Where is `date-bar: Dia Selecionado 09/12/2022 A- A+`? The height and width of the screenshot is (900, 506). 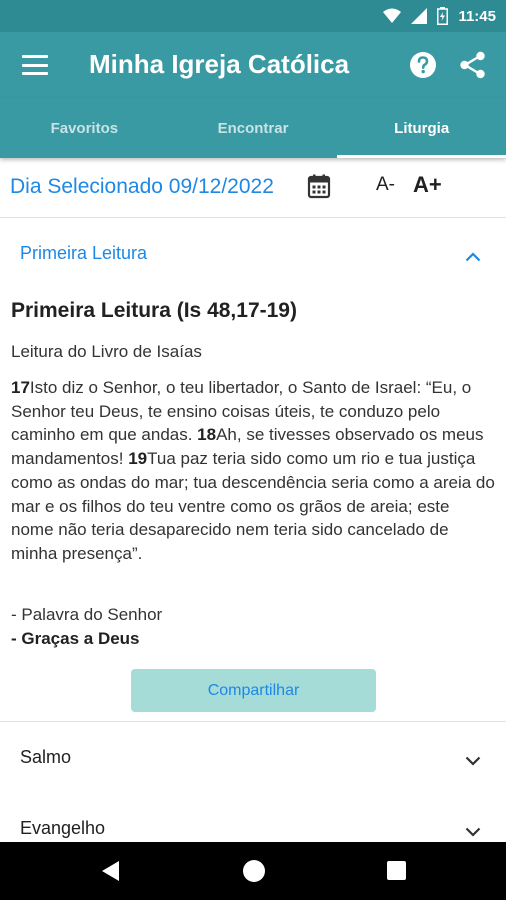 date-bar: Dia Selecionado 09/12/2022 A- A+ is located at coordinates (253, 188).